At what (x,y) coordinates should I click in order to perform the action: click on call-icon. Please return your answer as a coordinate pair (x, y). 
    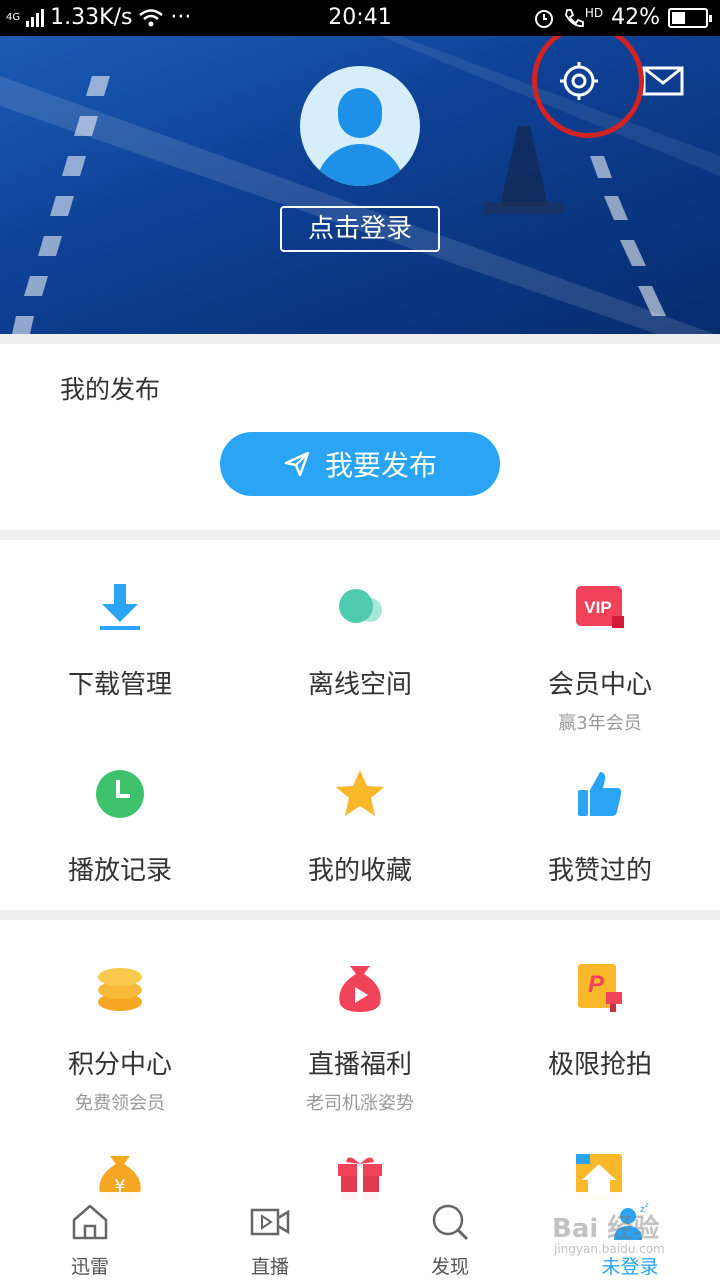
    Looking at the image, I should click on (574, 17).